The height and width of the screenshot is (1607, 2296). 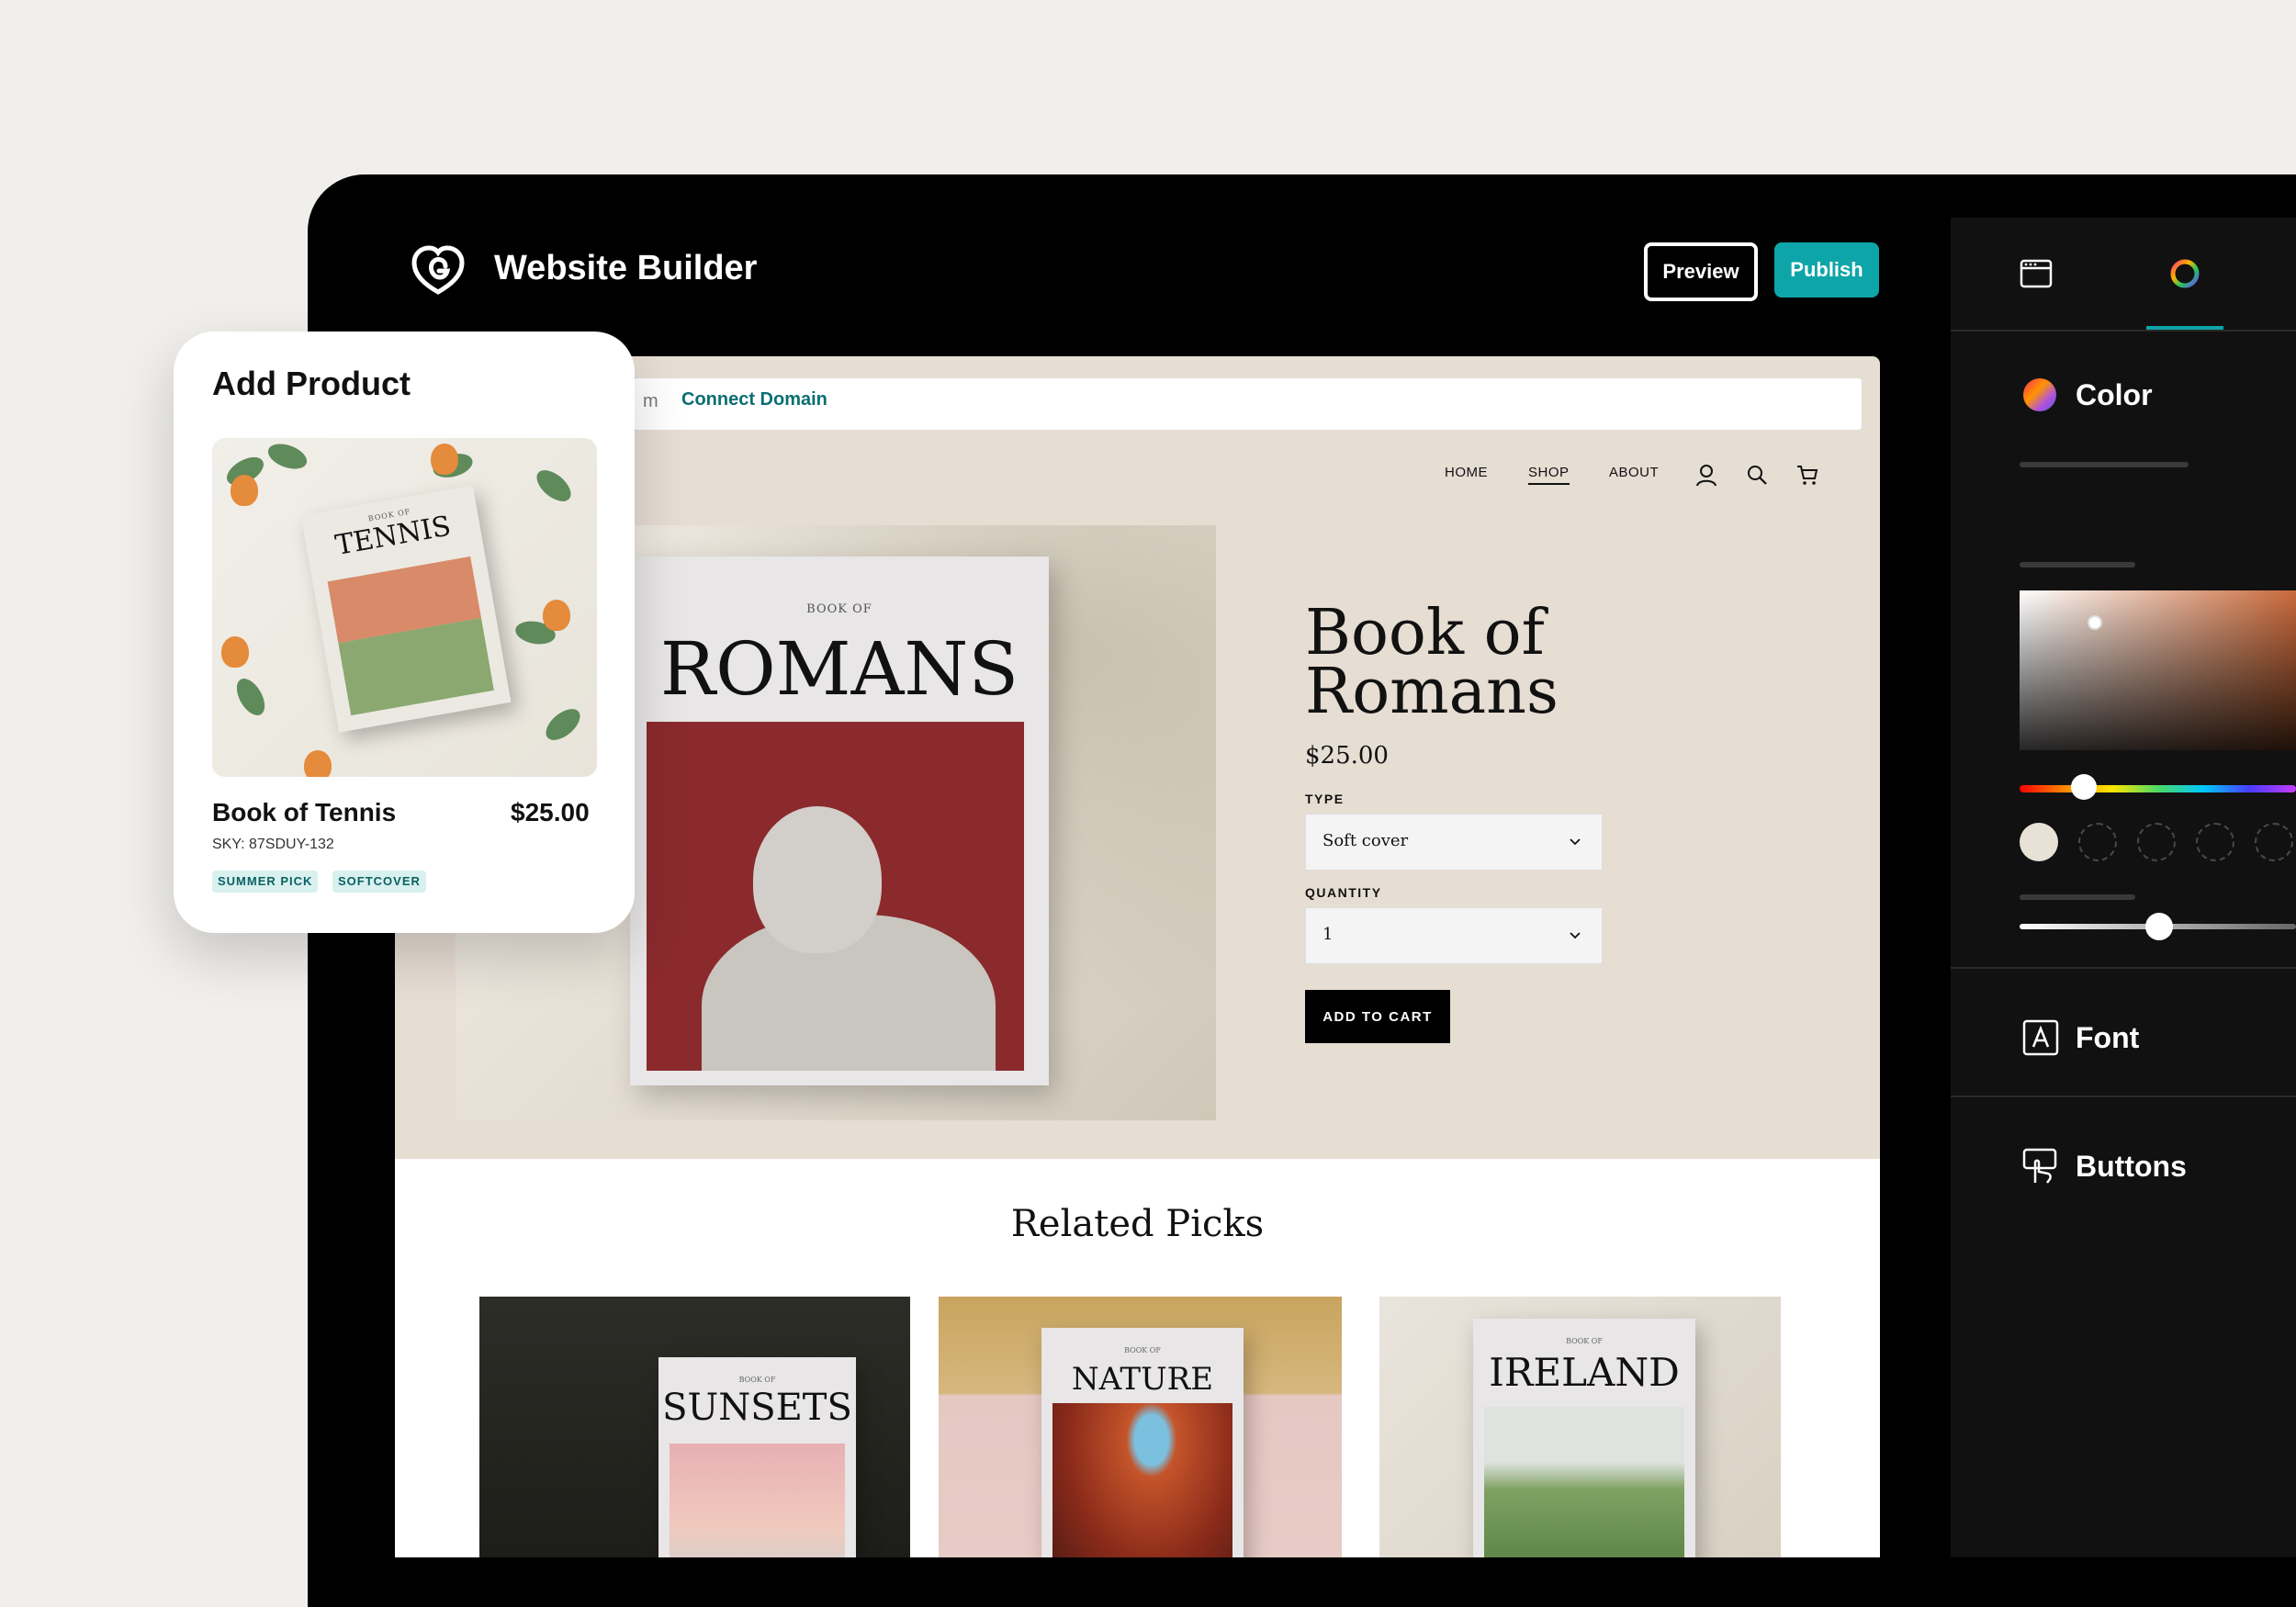 I want to click on design-panel: Color Font Buttons, so click(x=2123, y=887).